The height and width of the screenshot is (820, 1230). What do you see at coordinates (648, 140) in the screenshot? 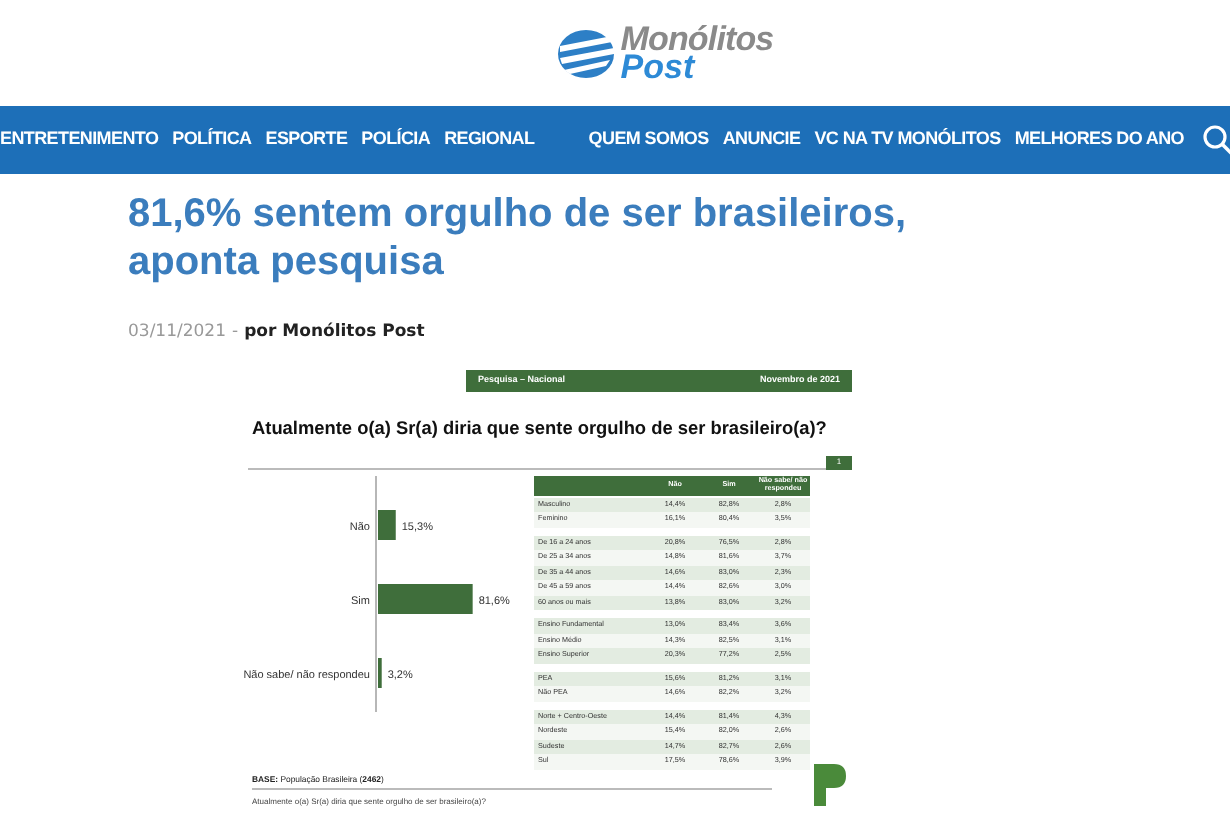
I see `nav-link: QUEM SOMOS` at bounding box center [648, 140].